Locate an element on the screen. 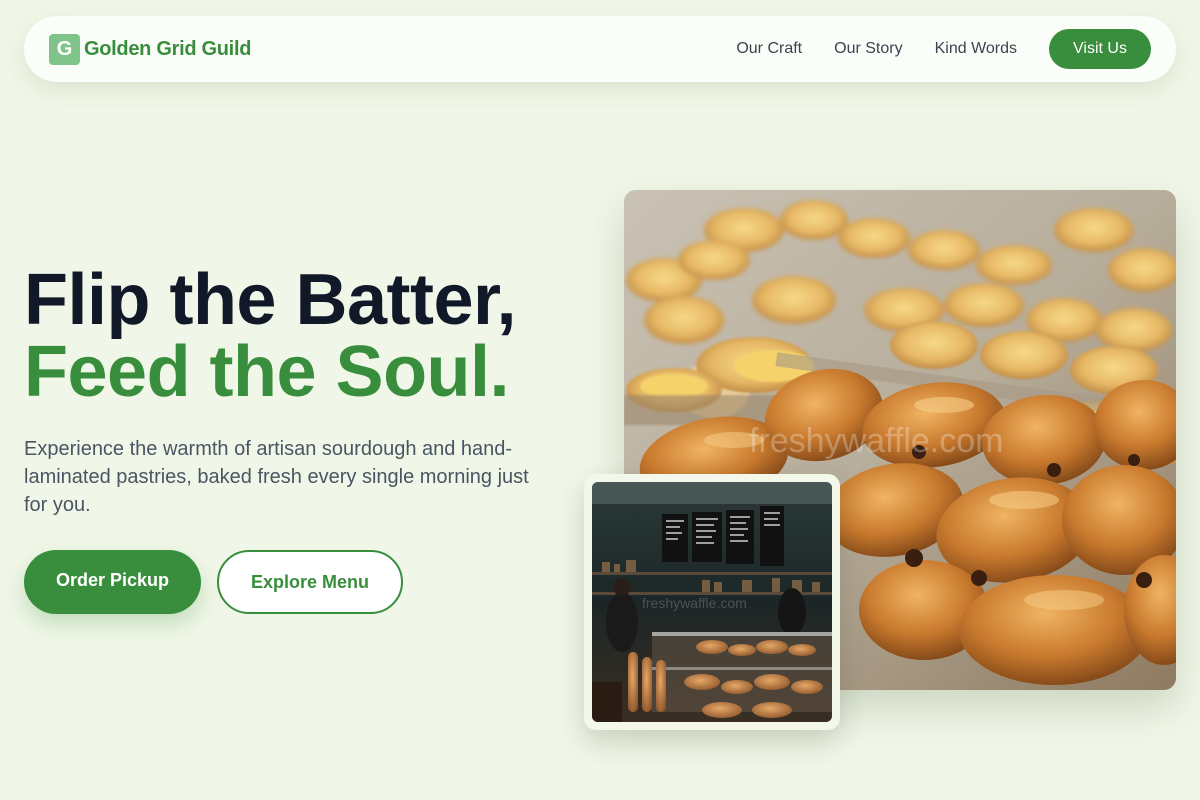  hero-title-line-2: Feed the Soul. is located at coordinates (267, 372).